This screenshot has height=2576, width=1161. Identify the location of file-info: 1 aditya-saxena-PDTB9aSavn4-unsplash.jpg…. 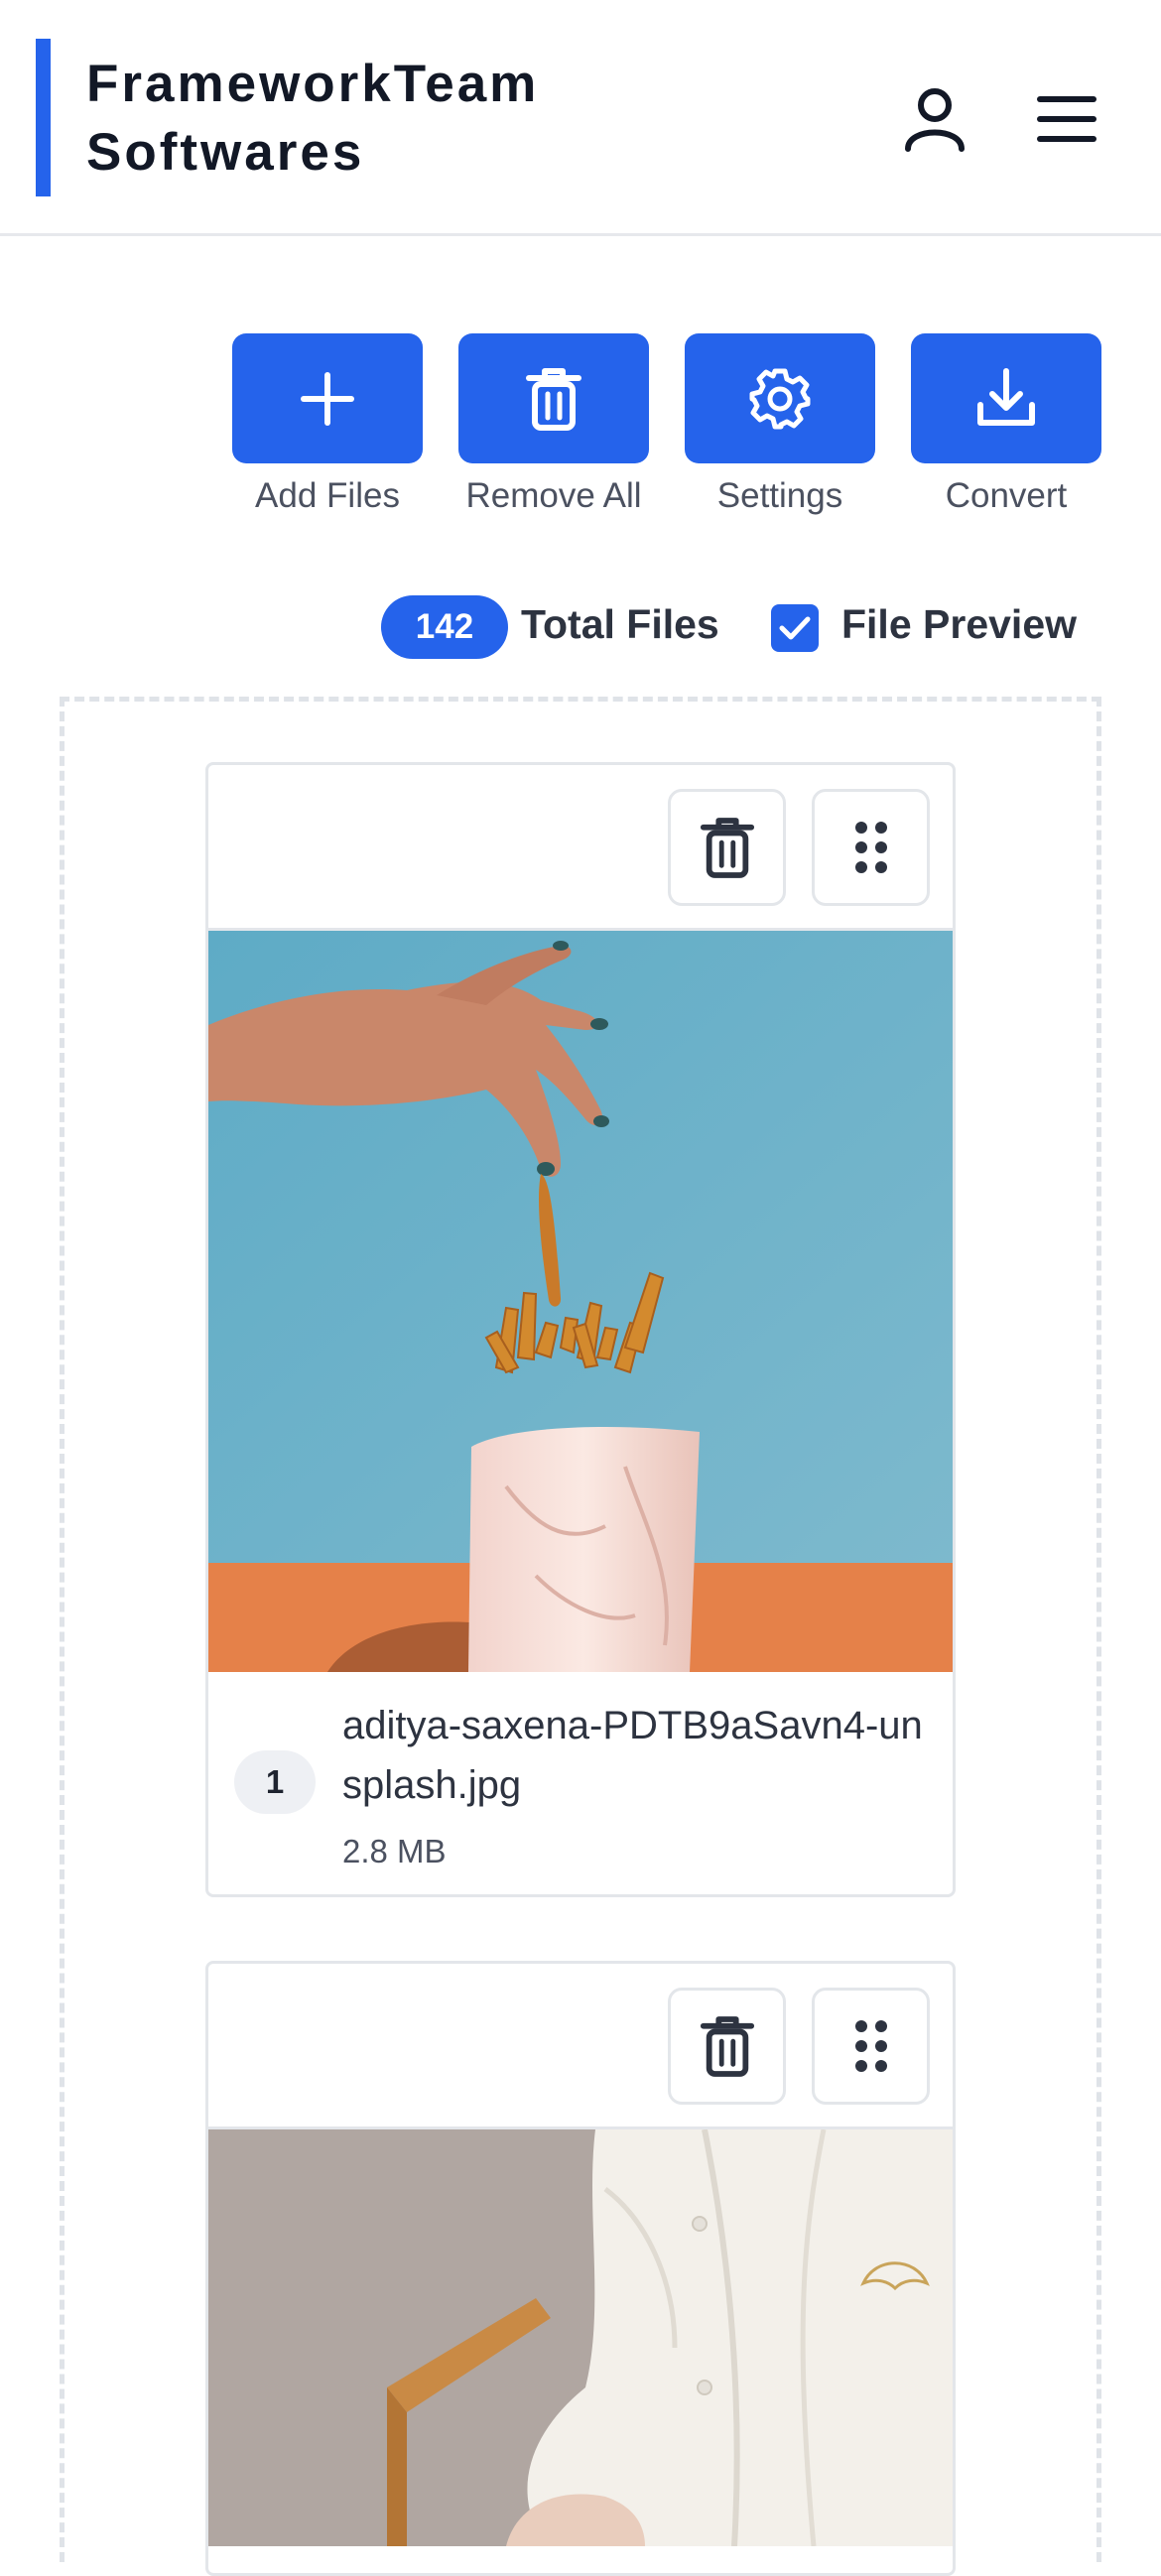
(580, 1783).